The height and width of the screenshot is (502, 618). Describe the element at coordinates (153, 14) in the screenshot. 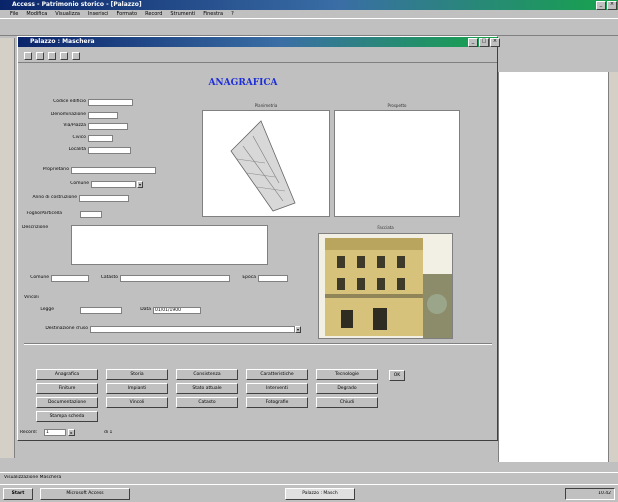

I see `menu-records: Record` at that location.